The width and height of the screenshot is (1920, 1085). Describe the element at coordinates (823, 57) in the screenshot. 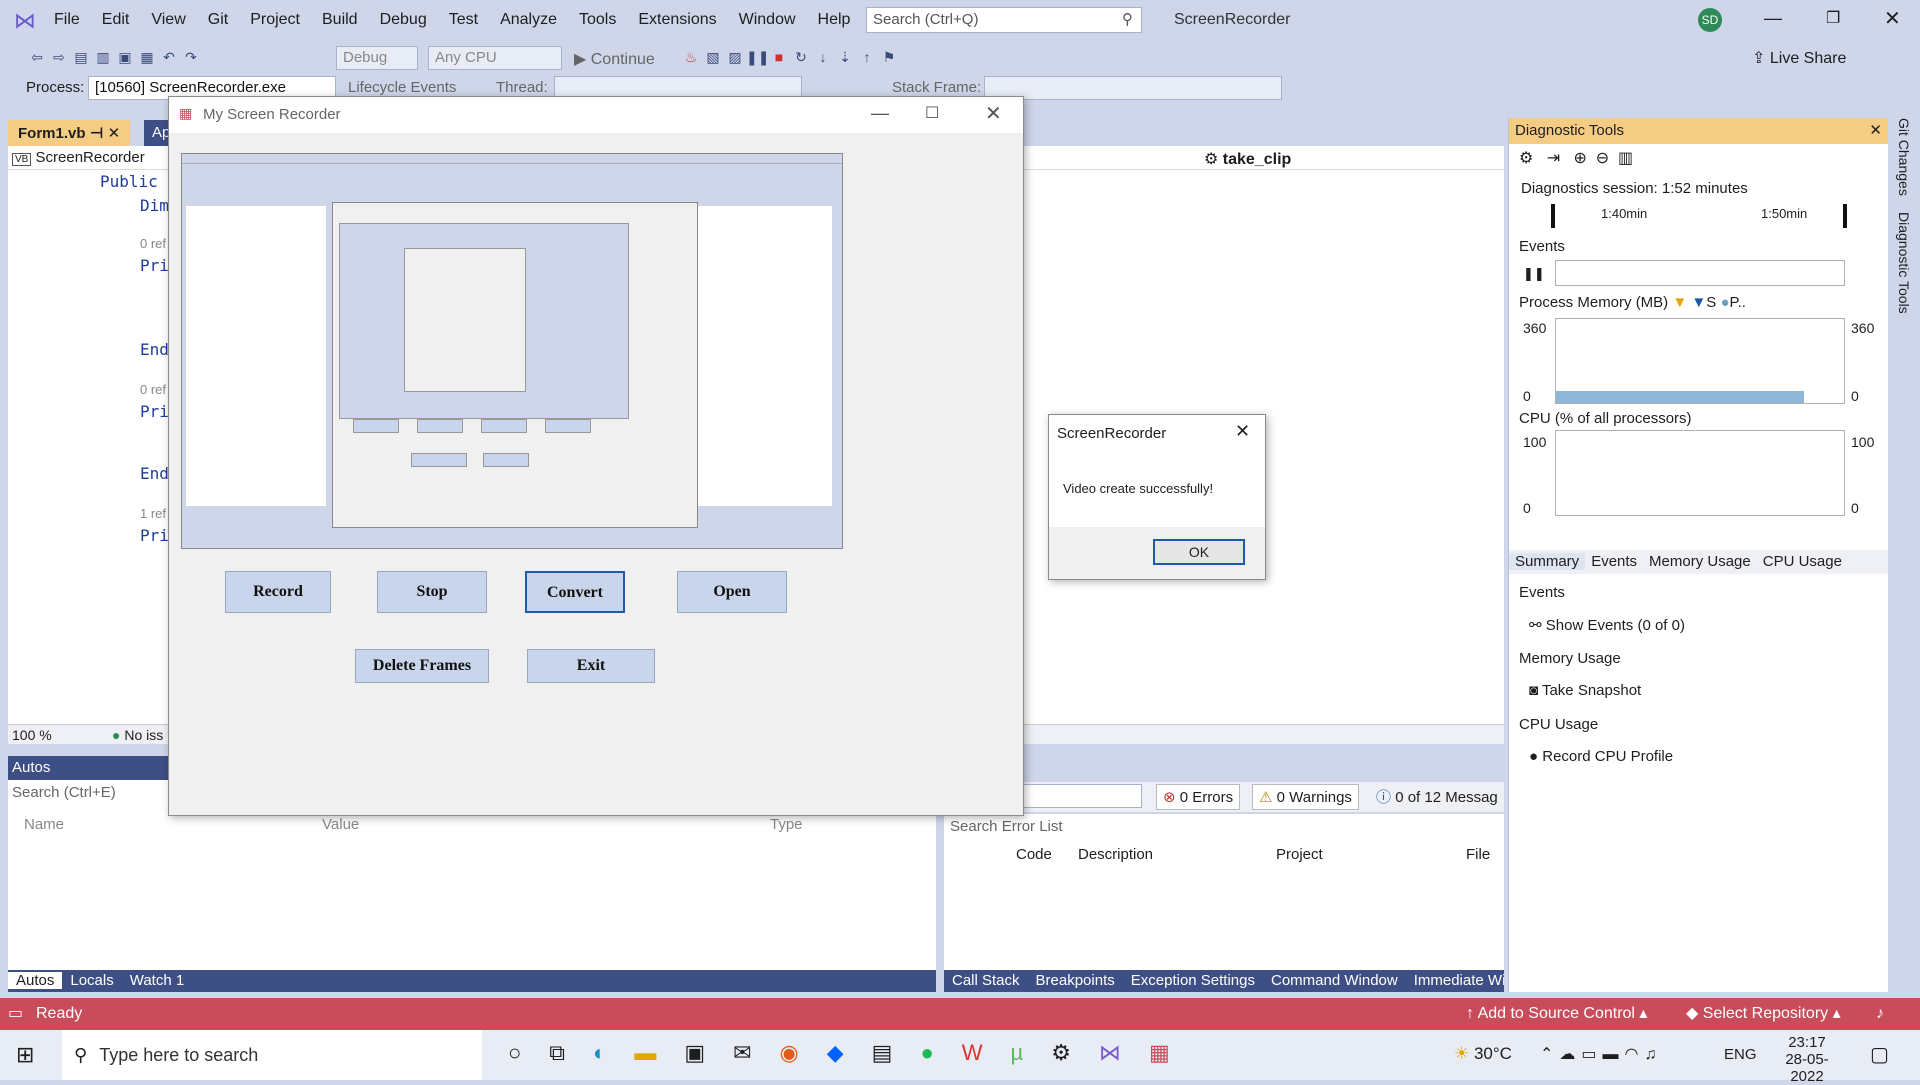

I see `step-over-icon: ↓` at that location.